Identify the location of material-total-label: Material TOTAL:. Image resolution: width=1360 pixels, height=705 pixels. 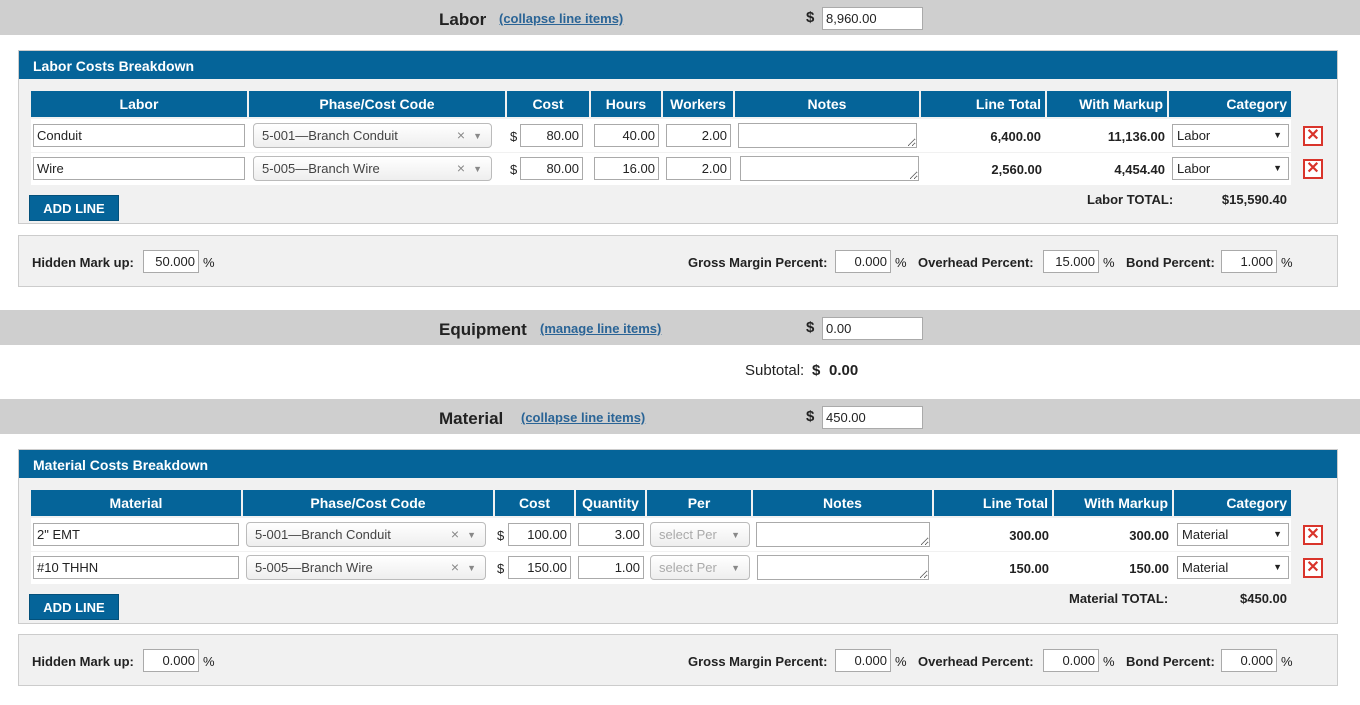
(1119, 598).